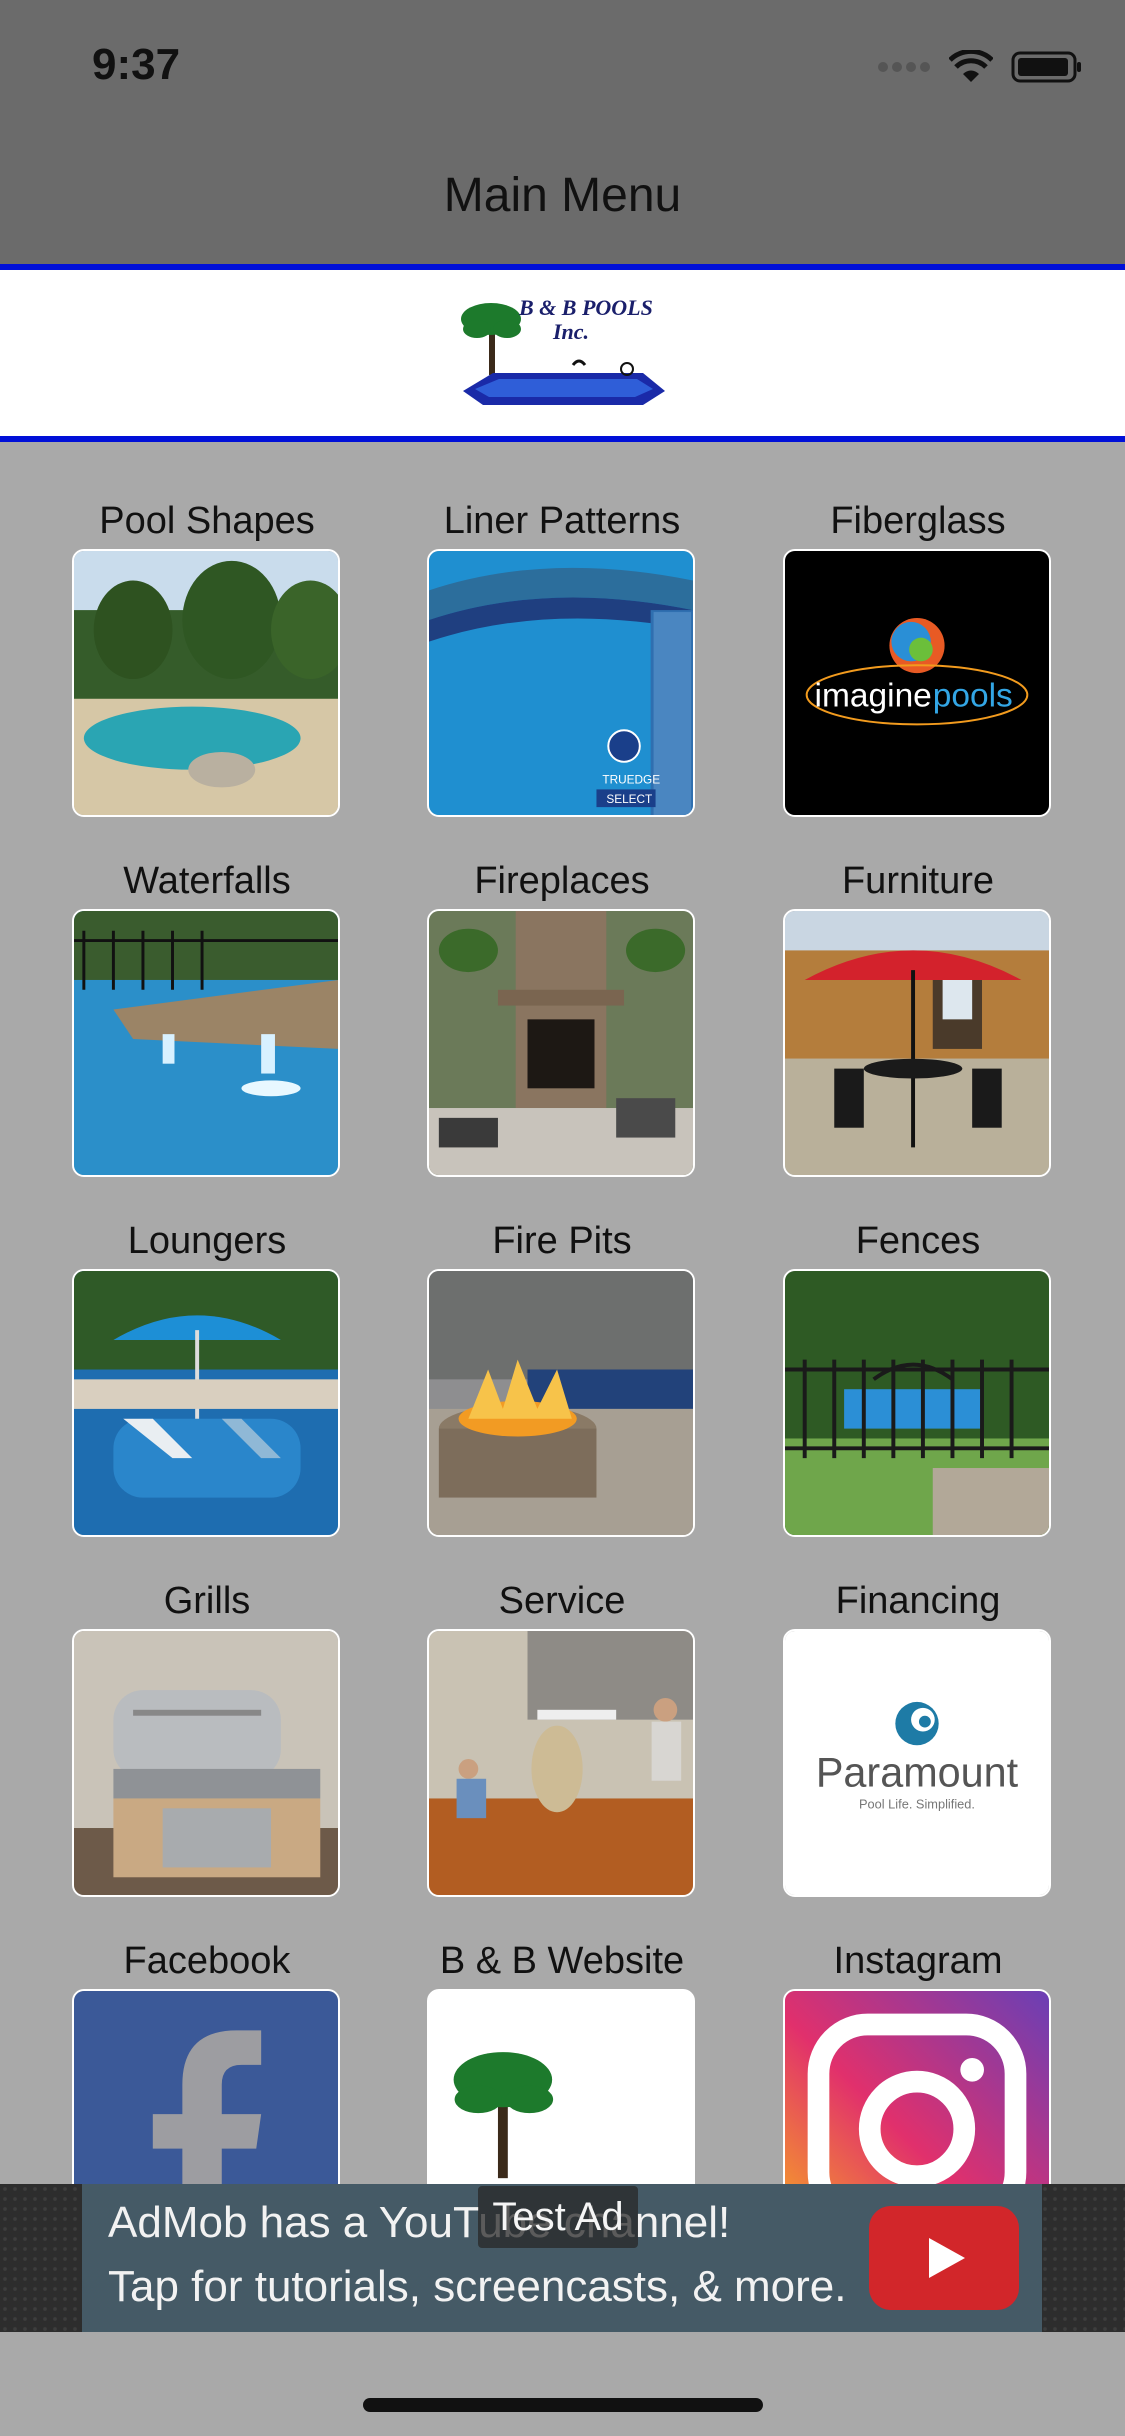 This screenshot has height=2436, width=1125. What do you see at coordinates (562, 195) in the screenshot?
I see `page-title: Main Menu` at bounding box center [562, 195].